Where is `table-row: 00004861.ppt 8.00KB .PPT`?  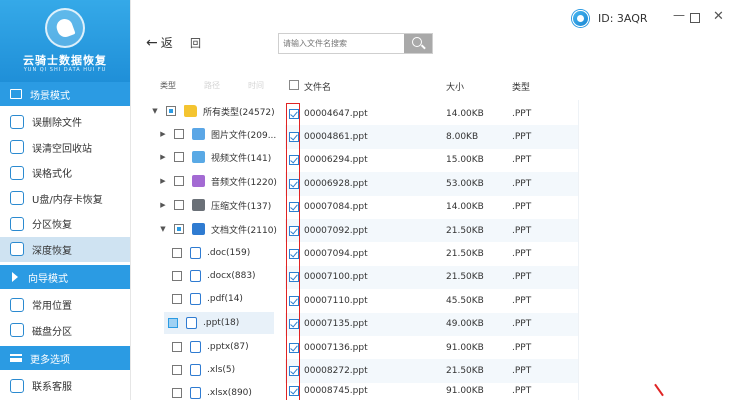 table-row: 00004861.ppt 8.00KB .PPT is located at coordinates (431, 137).